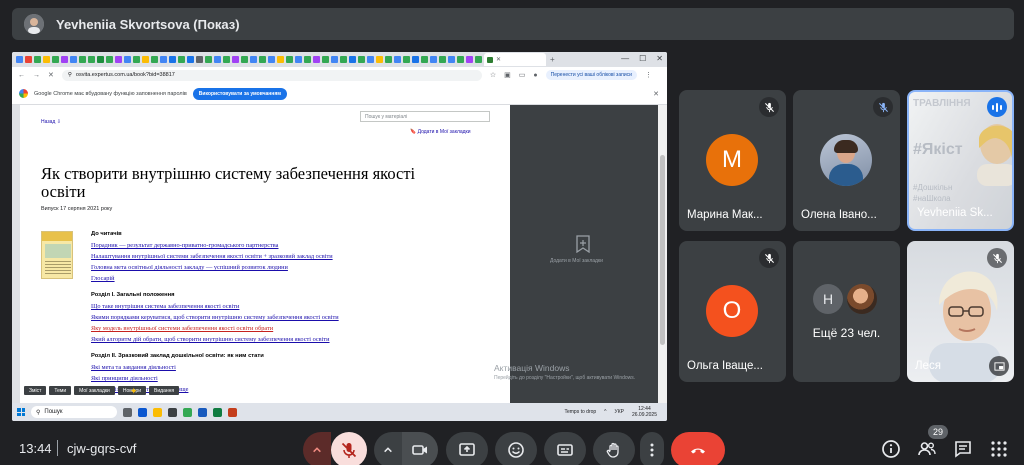  Describe the element at coordinates (134, 391) in the screenshot. I see `sparkle-icon: ✦` at that location.